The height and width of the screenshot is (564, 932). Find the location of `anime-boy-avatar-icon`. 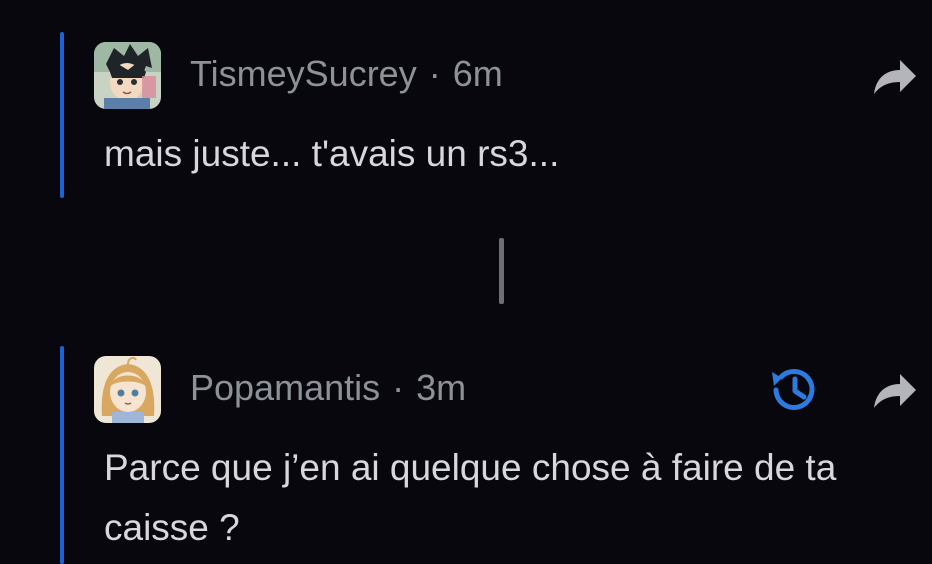

anime-boy-avatar-icon is located at coordinates (127, 75).